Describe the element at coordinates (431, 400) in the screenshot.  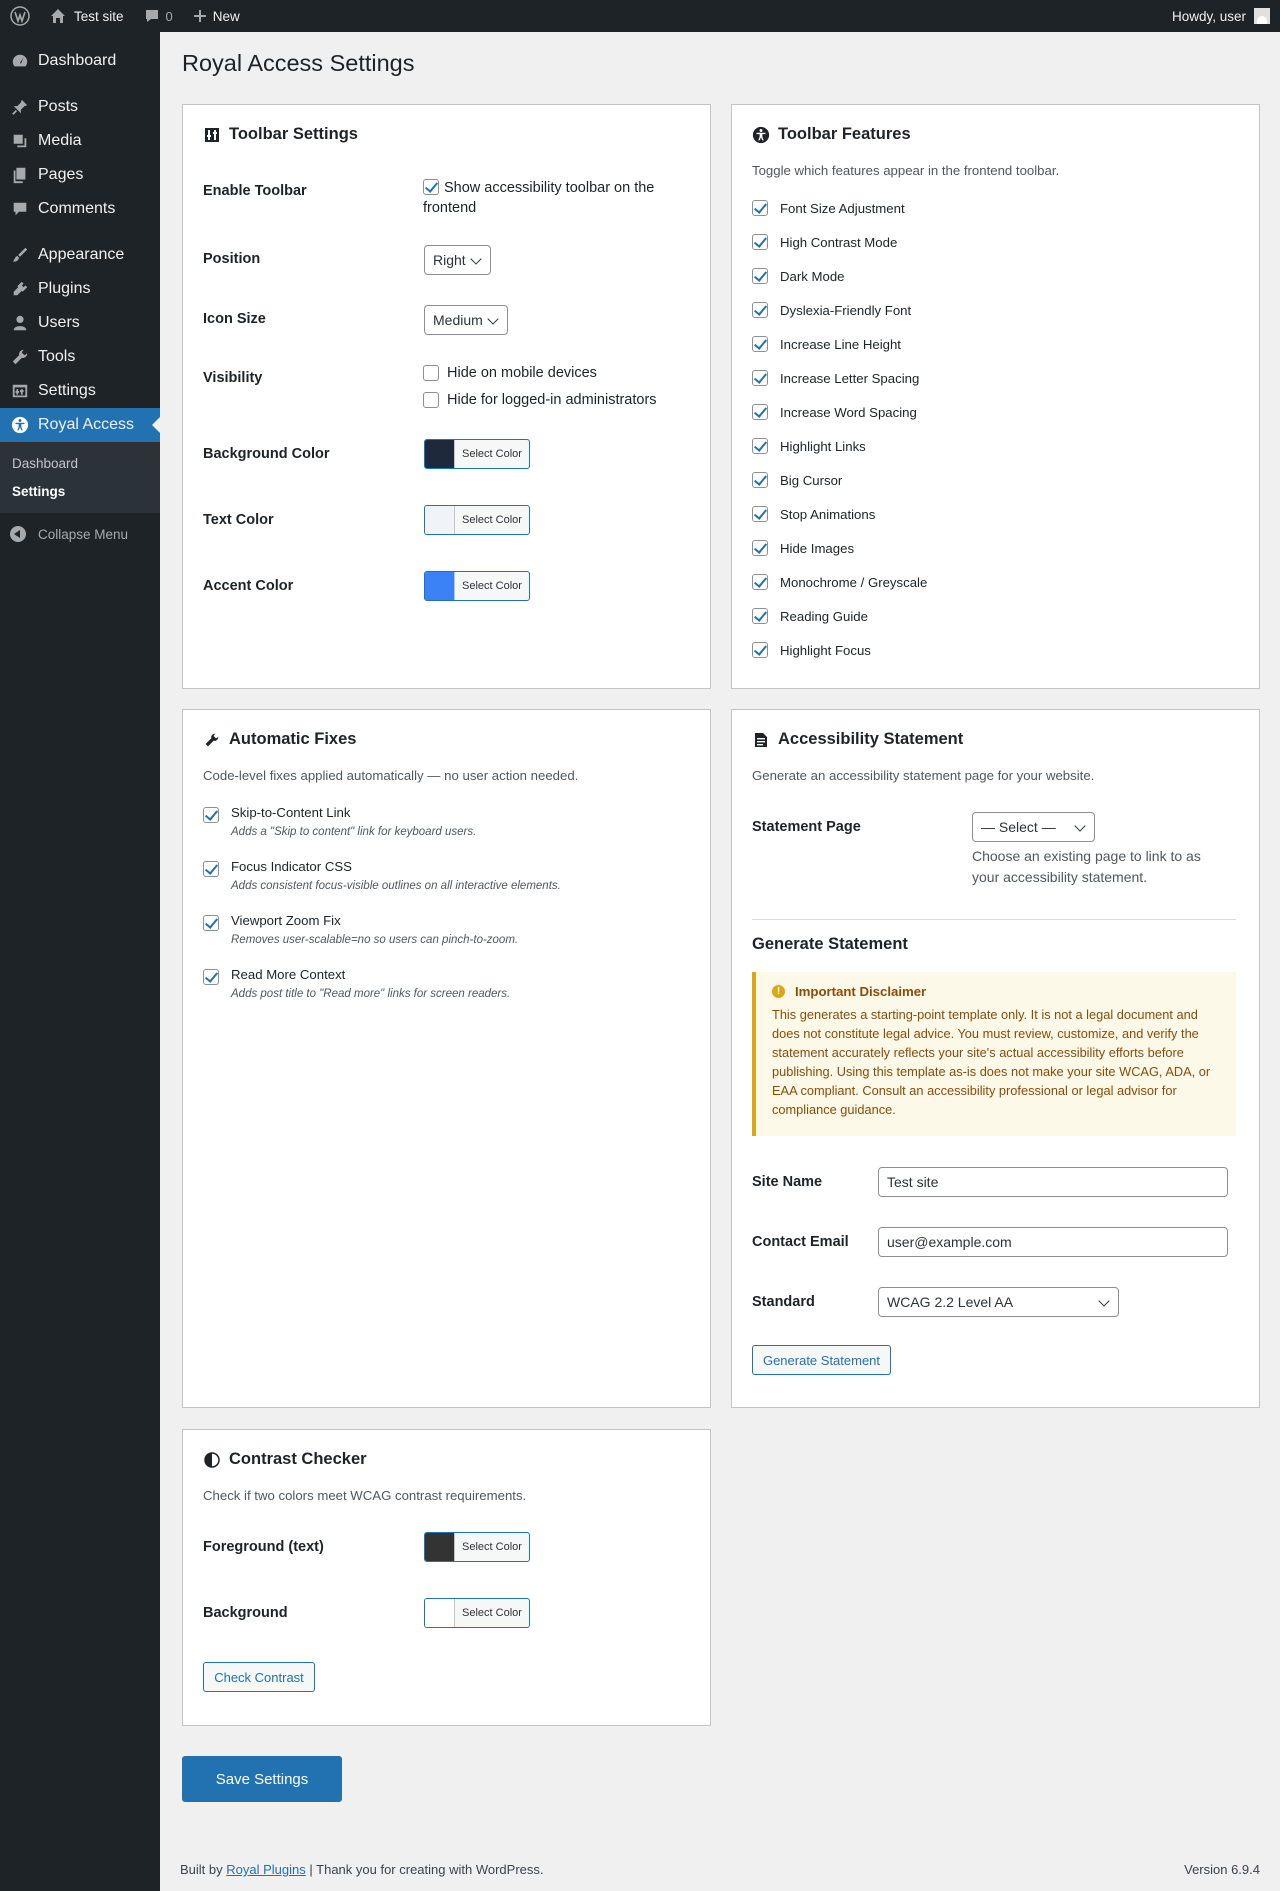
I see `hide-admins-checkbox` at that location.